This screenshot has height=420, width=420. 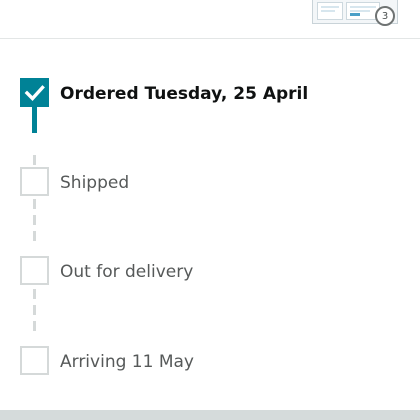 What do you see at coordinates (210, 19) in the screenshot?
I see `top-bar: 3` at bounding box center [210, 19].